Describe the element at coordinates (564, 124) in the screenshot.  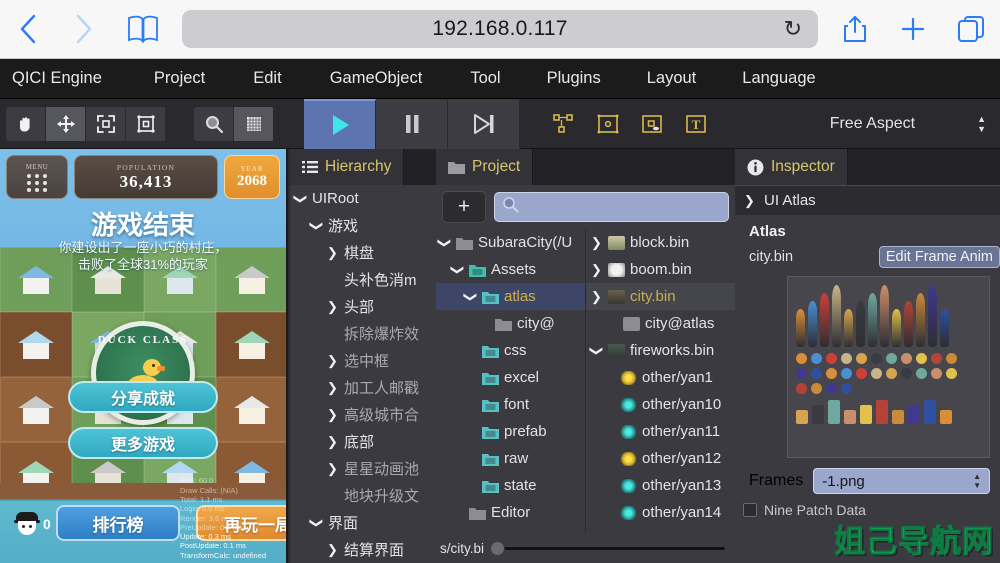
I see `nodes-gizmo-button` at that location.